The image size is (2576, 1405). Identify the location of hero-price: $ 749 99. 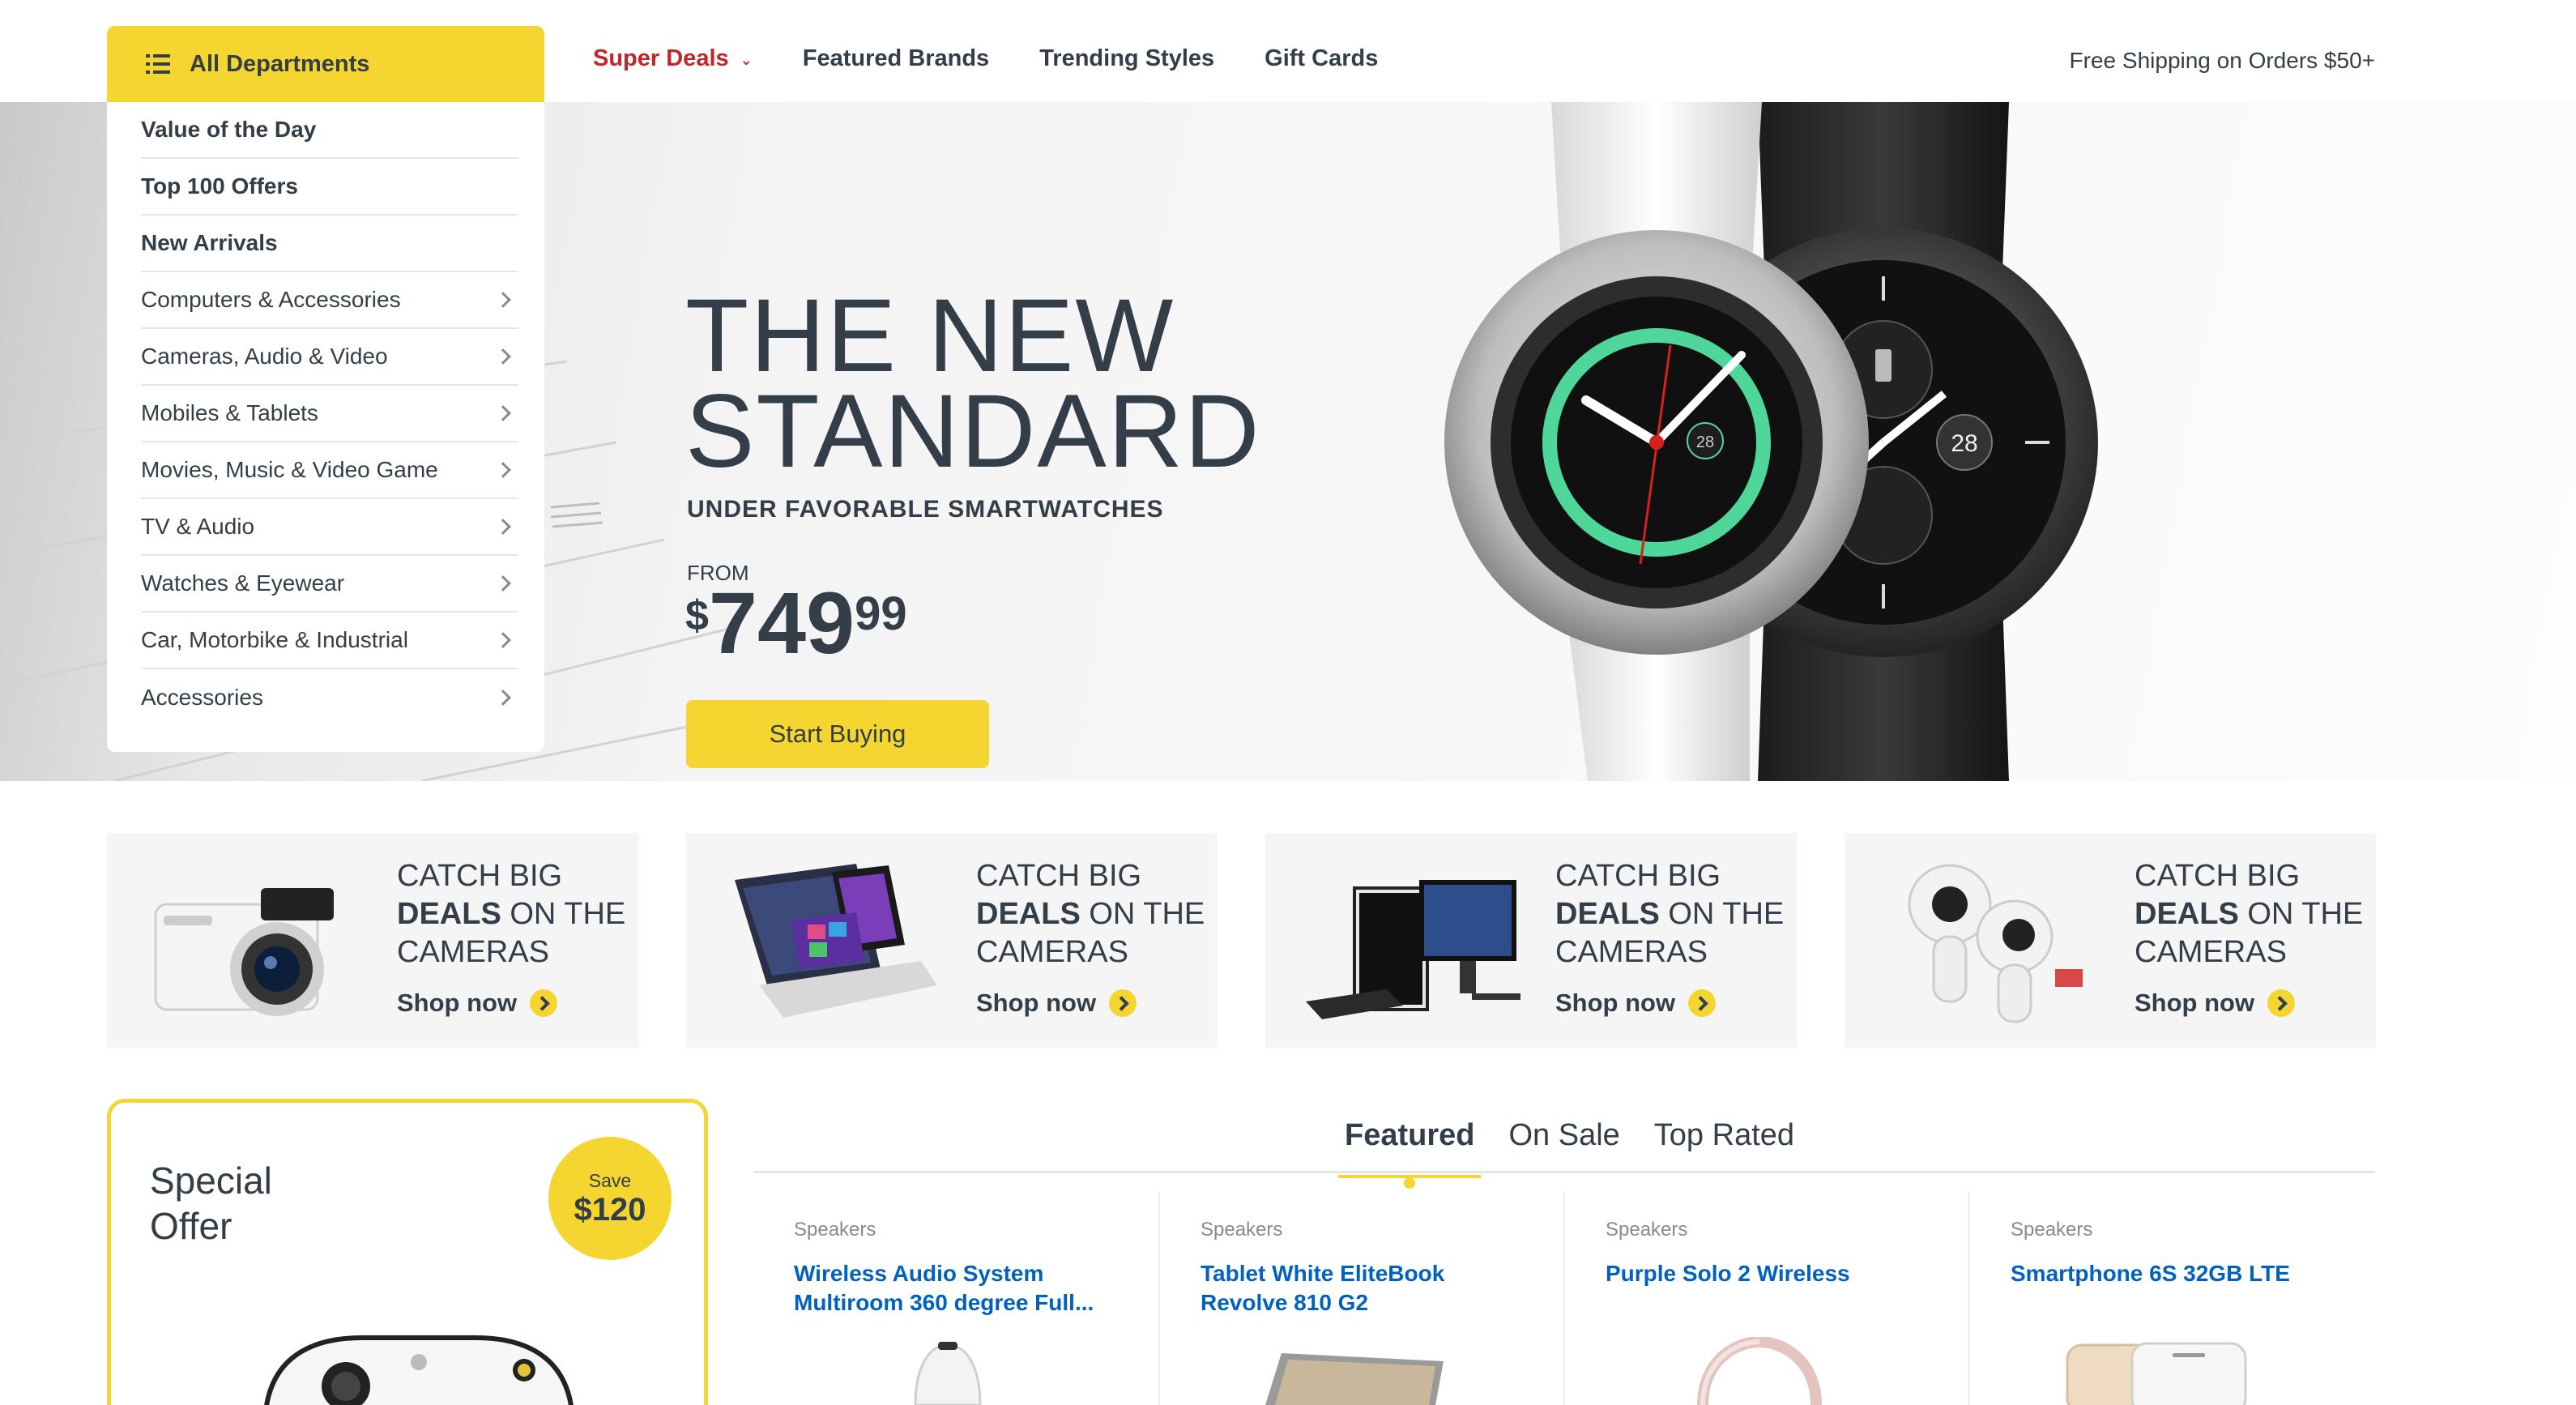
(796, 623).